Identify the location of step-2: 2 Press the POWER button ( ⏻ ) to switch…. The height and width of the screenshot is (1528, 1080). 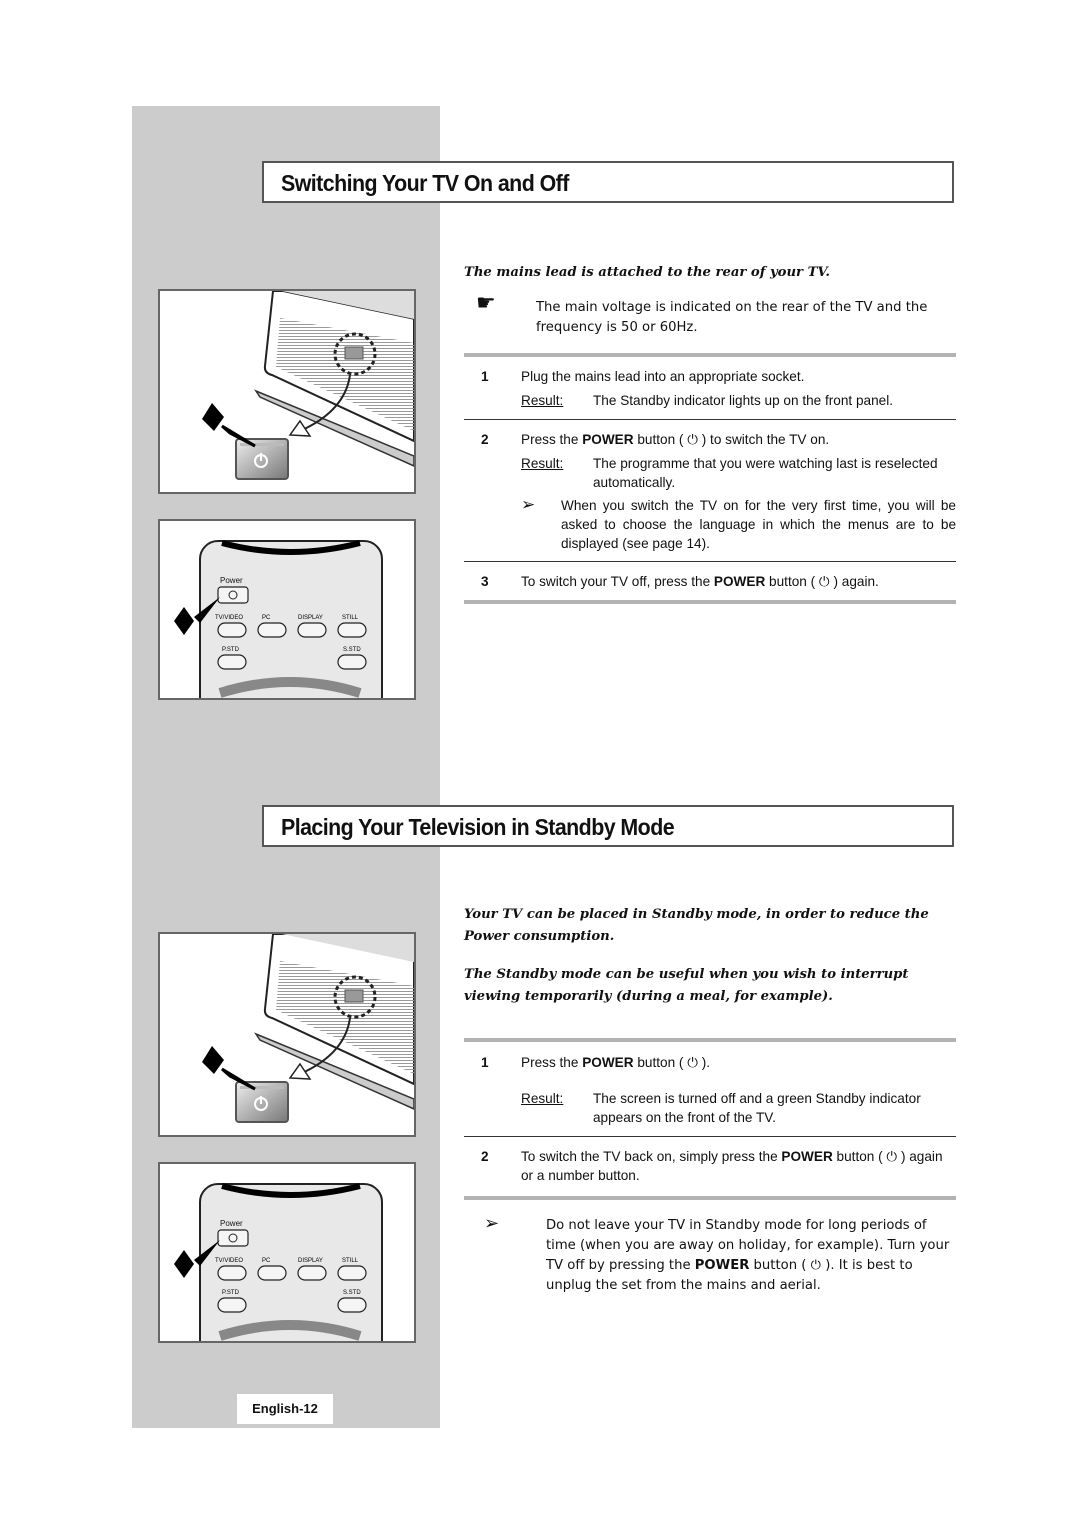
(710, 491).